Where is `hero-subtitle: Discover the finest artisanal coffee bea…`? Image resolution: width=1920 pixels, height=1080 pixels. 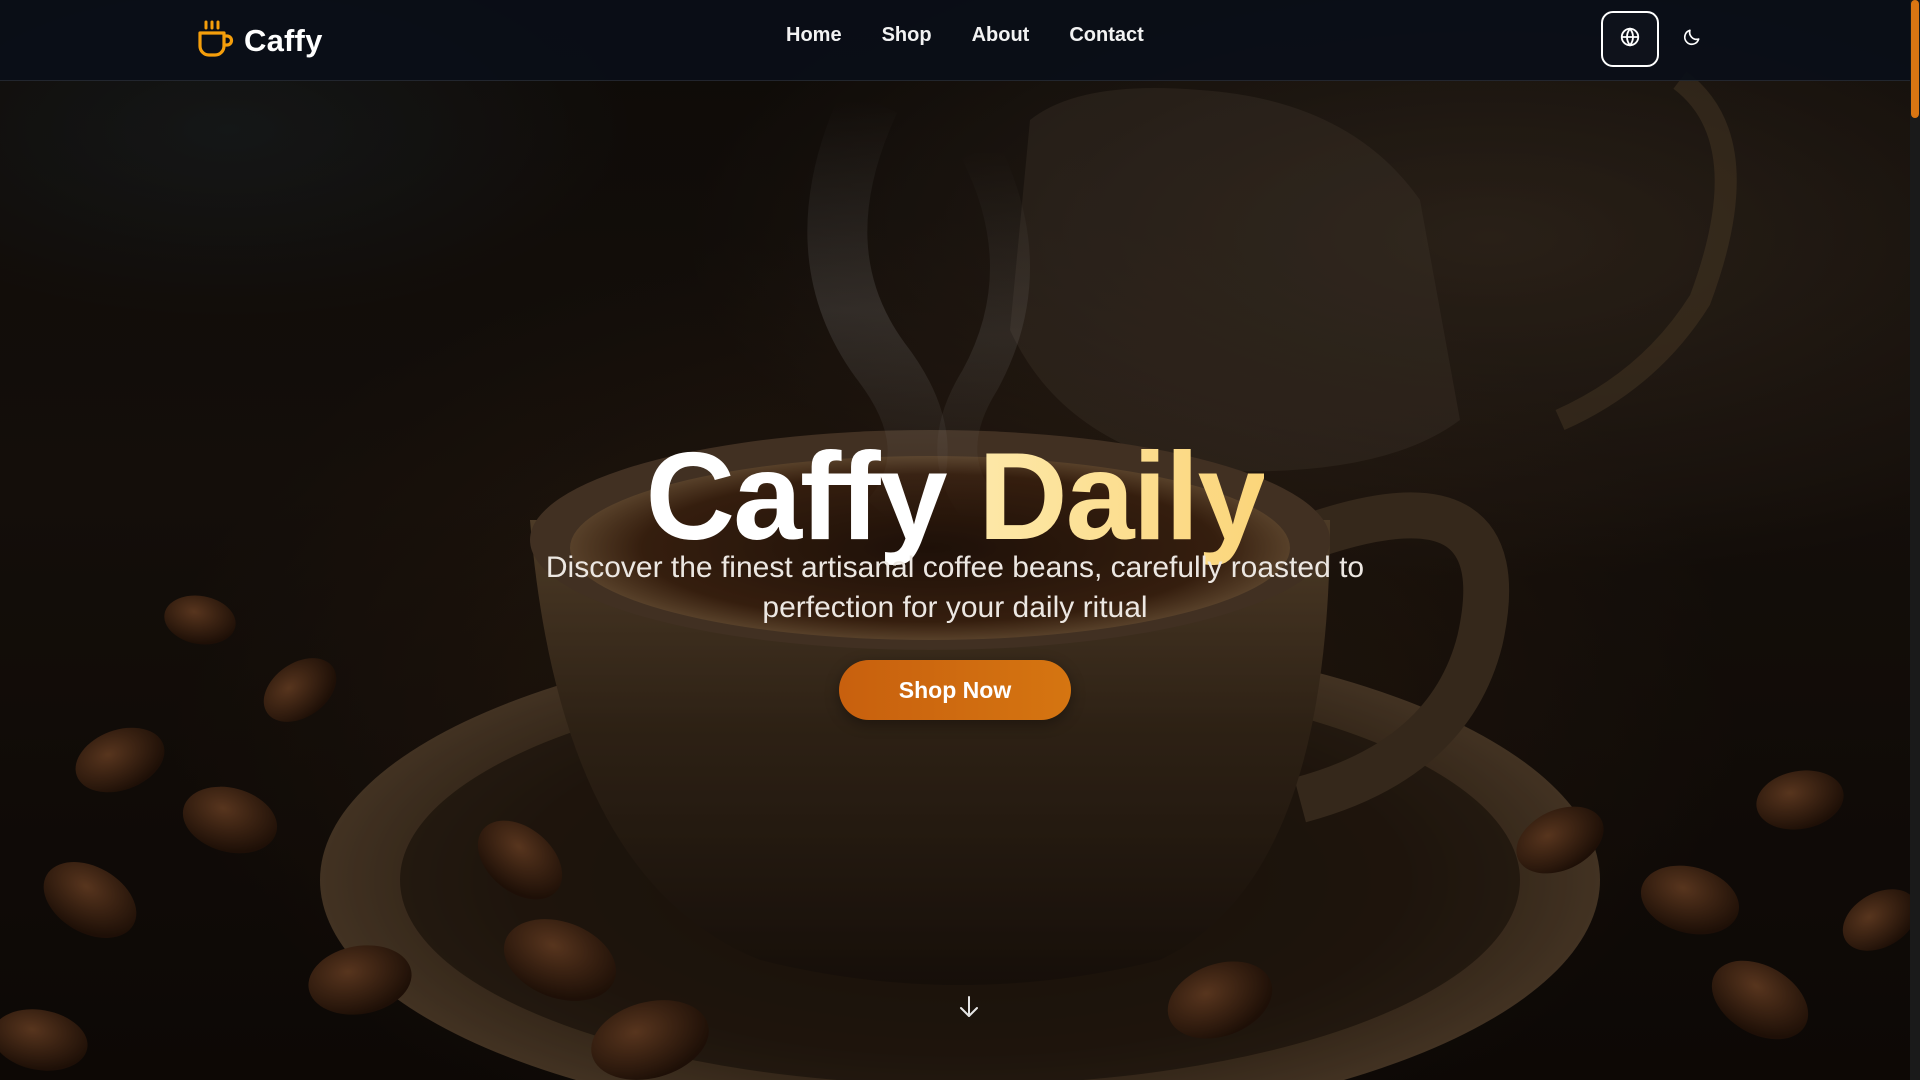
hero-subtitle: Discover the finest artisanal coffee bea… is located at coordinates (955, 587).